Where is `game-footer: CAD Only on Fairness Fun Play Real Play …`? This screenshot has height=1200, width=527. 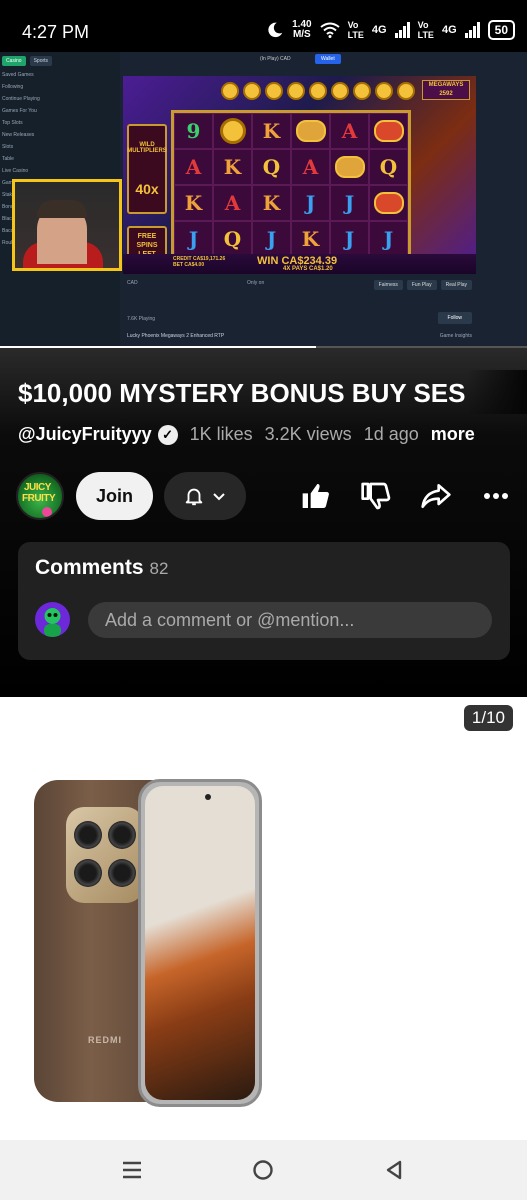
game-footer: CAD Only on Fairness Fun Play Real Play … is located at coordinates (299, 310).